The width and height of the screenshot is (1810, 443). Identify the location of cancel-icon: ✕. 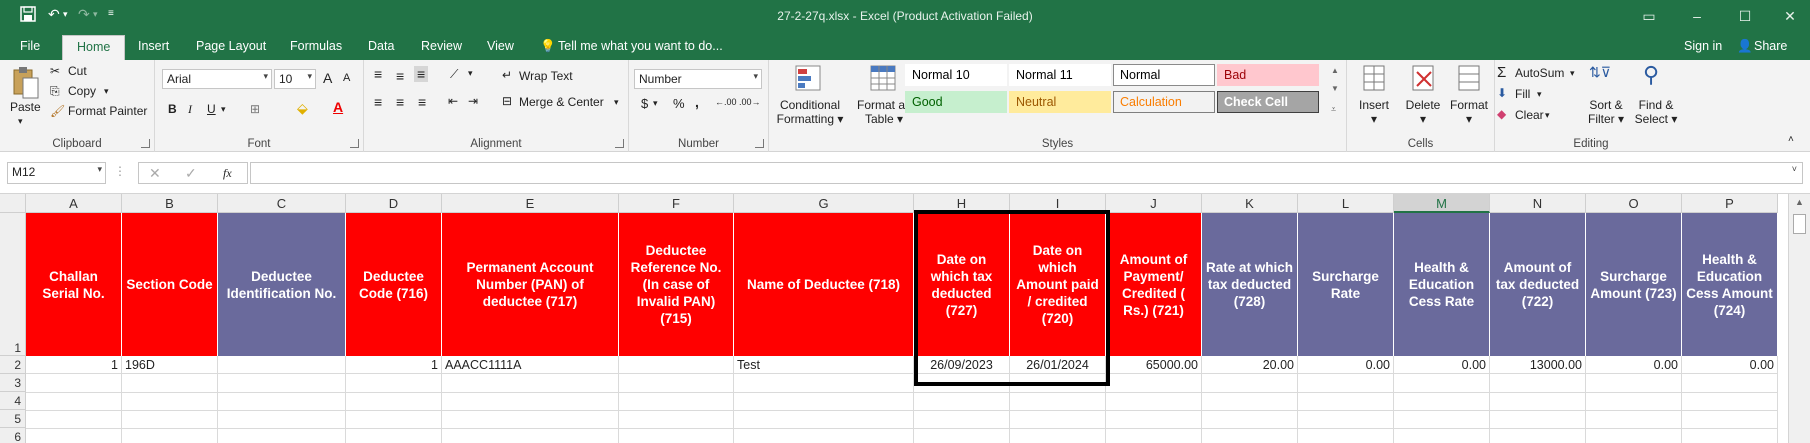
(155, 173).